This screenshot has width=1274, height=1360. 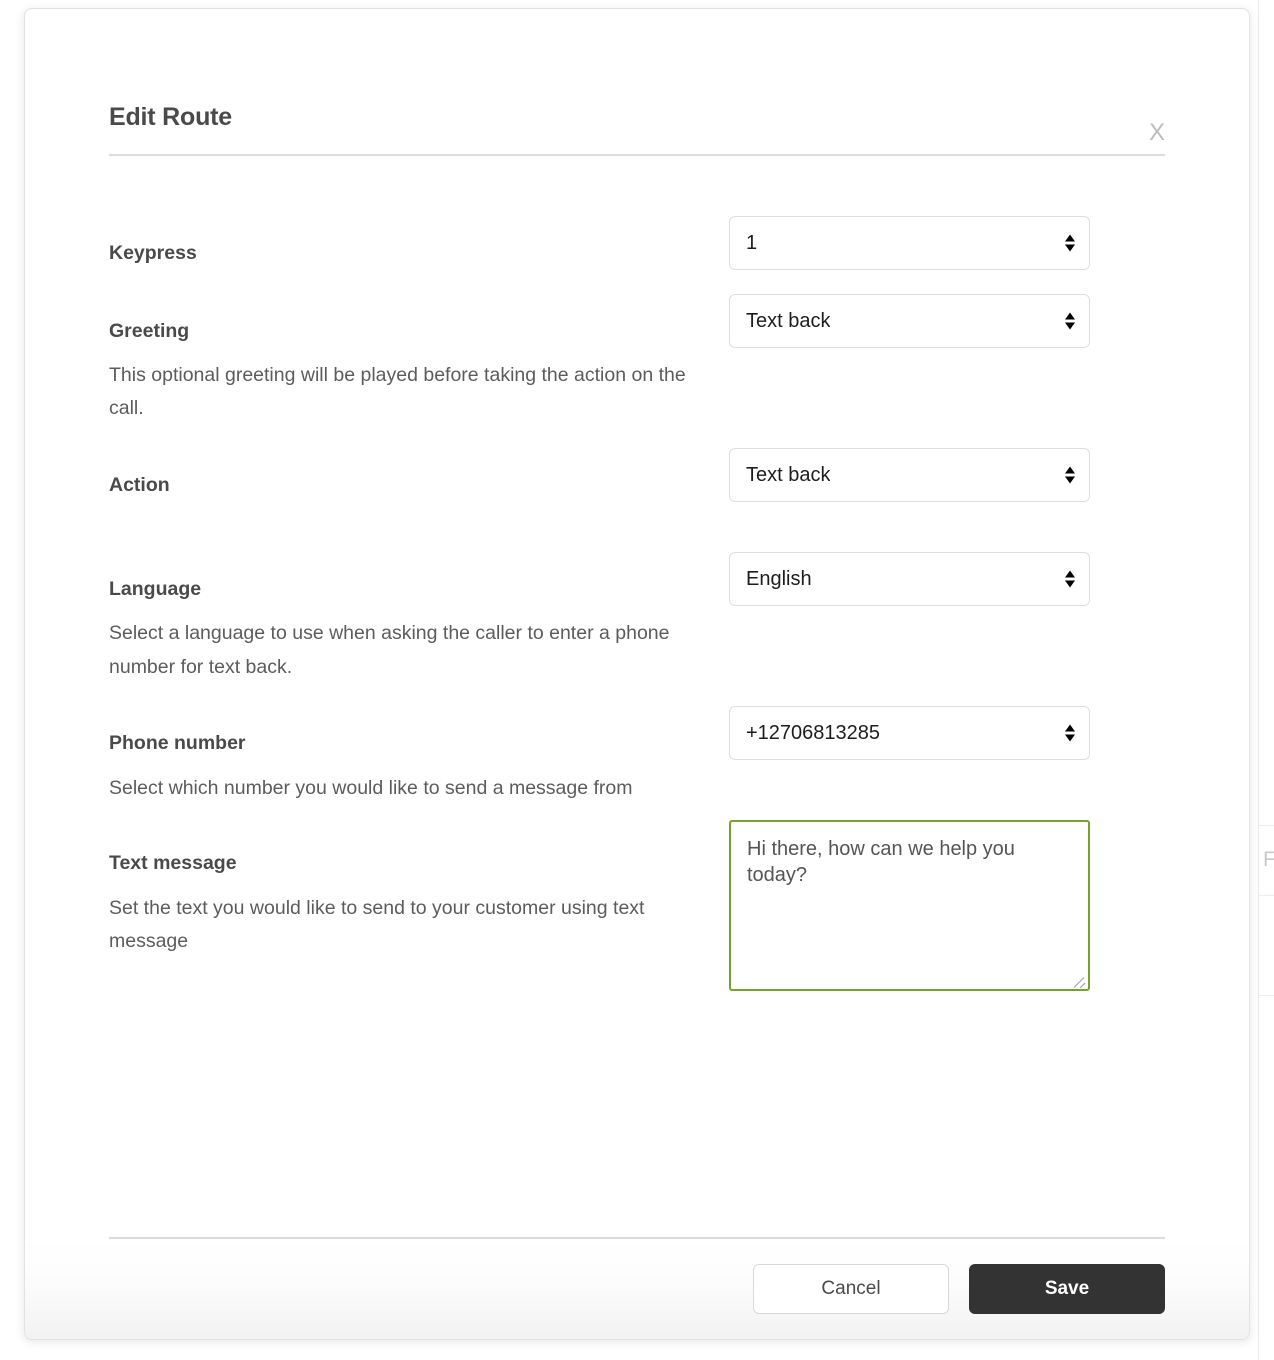 What do you see at coordinates (419, 485) in the screenshot?
I see `field-action-labels: Action` at bounding box center [419, 485].